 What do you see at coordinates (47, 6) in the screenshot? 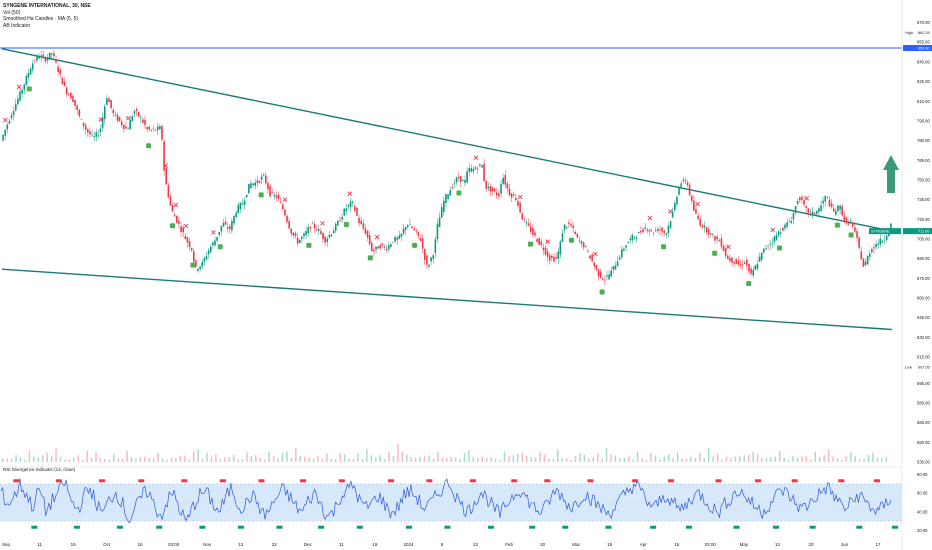
I see `symbol-title: SYNGENE INTERNATIONAL, 30, NSE` at bounding box center [47, 6].